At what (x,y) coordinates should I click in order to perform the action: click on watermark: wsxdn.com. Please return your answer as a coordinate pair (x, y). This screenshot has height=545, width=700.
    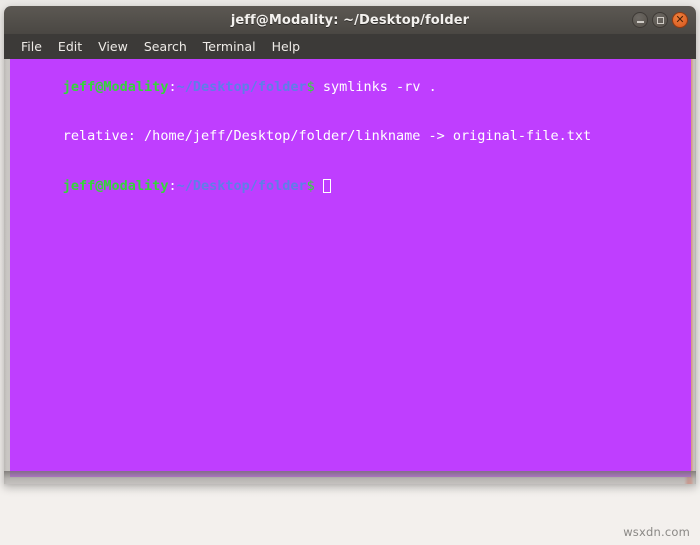
    Looking at the image, I should click on (656, 532).